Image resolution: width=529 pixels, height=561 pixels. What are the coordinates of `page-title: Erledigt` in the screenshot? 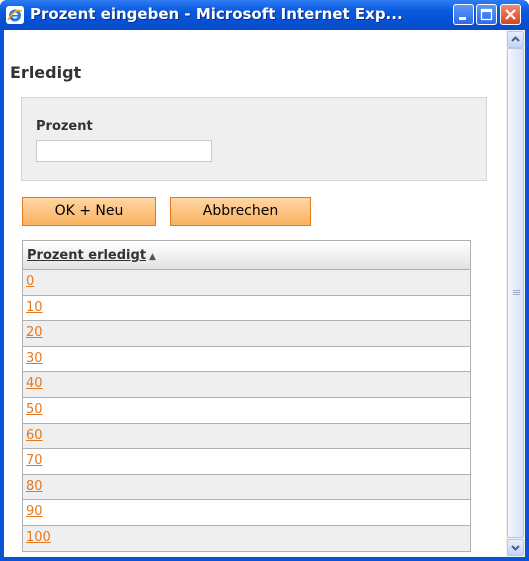 It's located at (46, 72).